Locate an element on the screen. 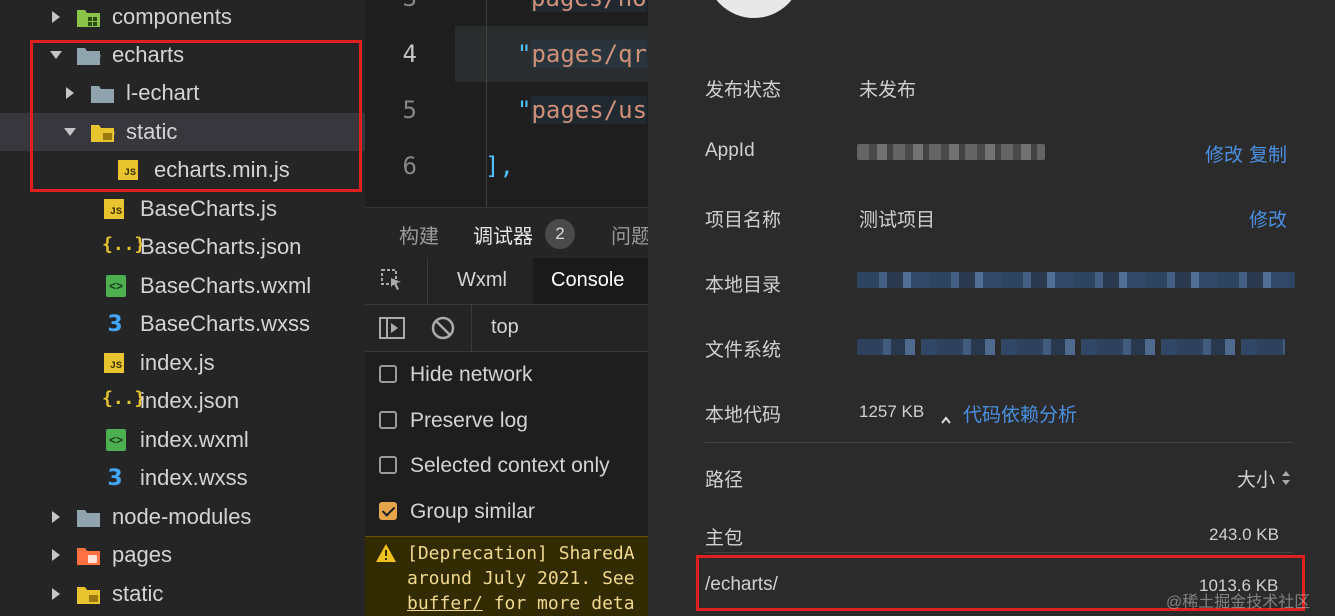 This screenshot has width=1335, height=616. tree-item: 3 index.wxss is located at coordinates (182, 478).